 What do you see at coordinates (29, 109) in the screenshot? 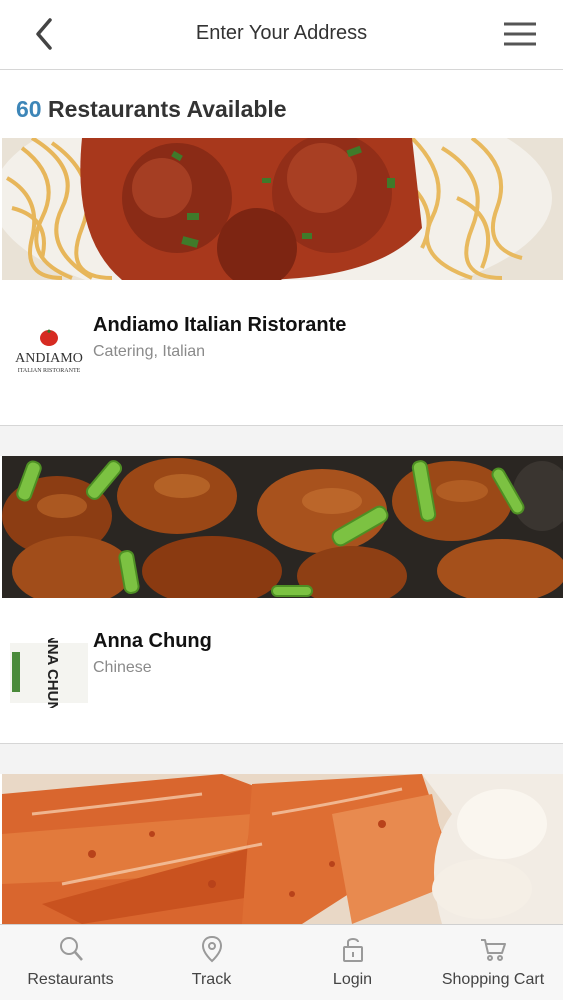
I see `restaurant-count: 60` at bounding box center [29, 109].